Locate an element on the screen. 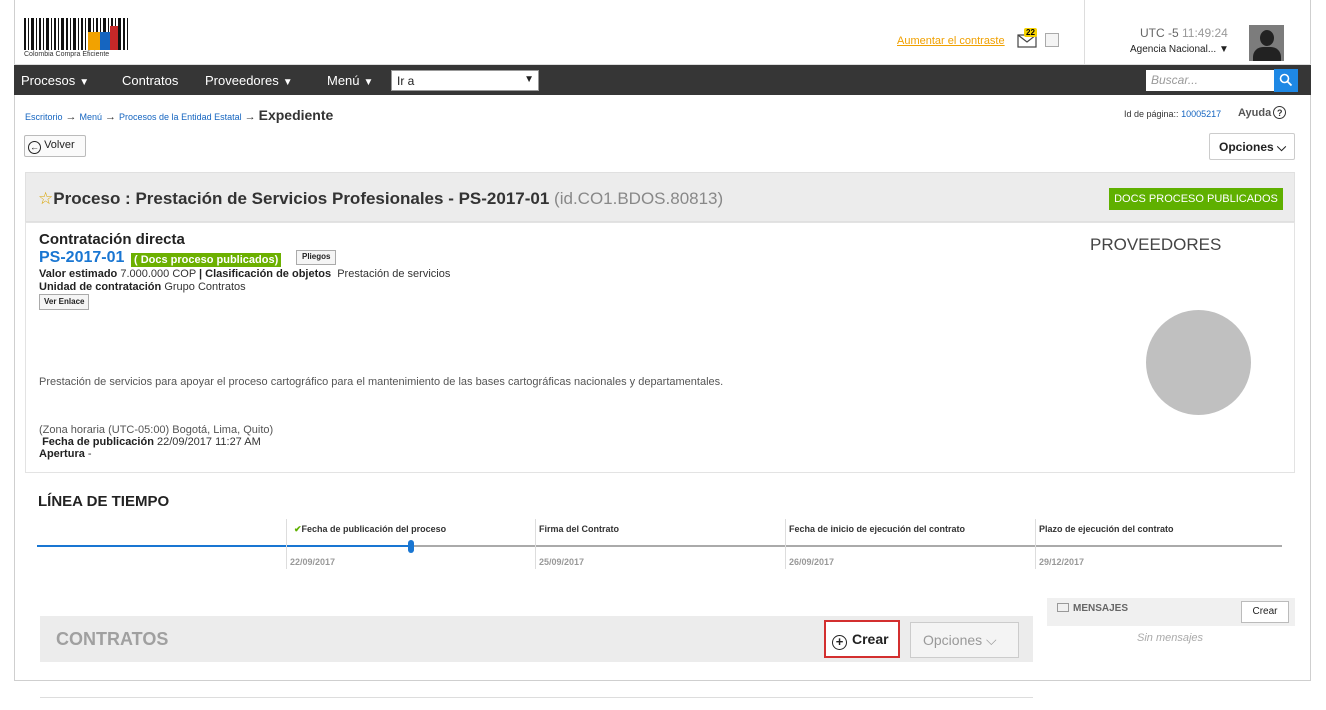  page-id-label: Id de página:: is located at coordinates (1151, 114).